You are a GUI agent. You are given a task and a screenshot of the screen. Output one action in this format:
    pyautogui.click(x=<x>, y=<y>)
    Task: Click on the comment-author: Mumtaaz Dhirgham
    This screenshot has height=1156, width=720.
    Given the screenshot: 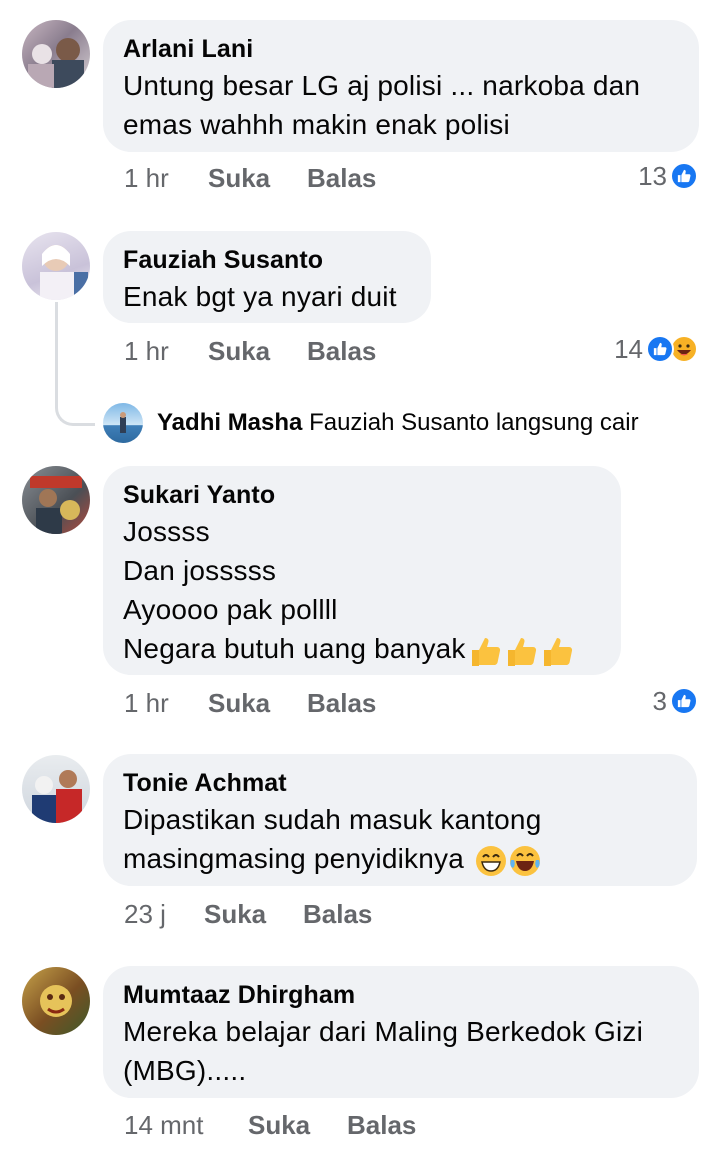 What is the action you would take?
    pyautogui.click(x=401, y=995)
    